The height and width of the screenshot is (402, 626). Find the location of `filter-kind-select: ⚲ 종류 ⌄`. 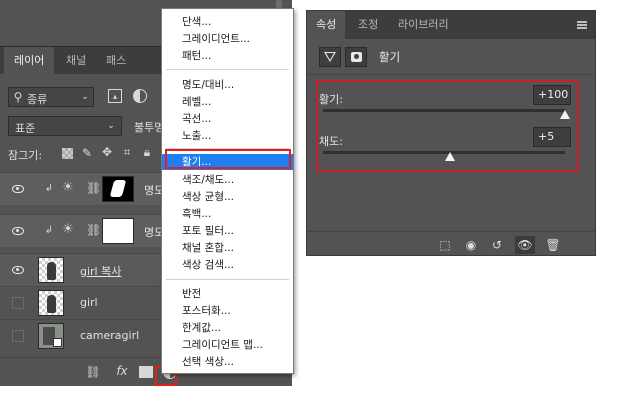

filter-kind-select: ⚲ 종류 ⌄ is located at coordinates (51, 97).